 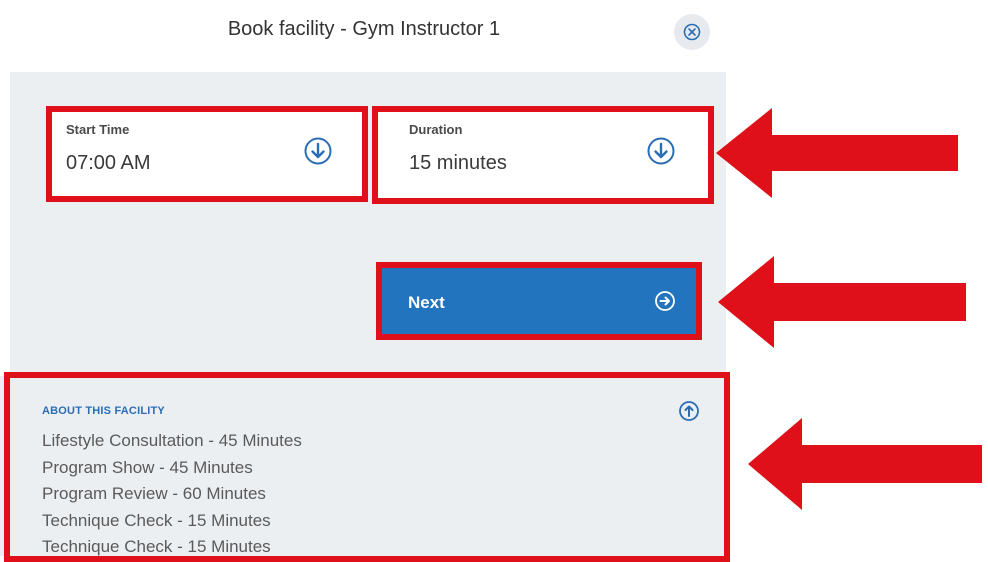 I want to click on highlight-box-duration, so click(x=543, y=155).